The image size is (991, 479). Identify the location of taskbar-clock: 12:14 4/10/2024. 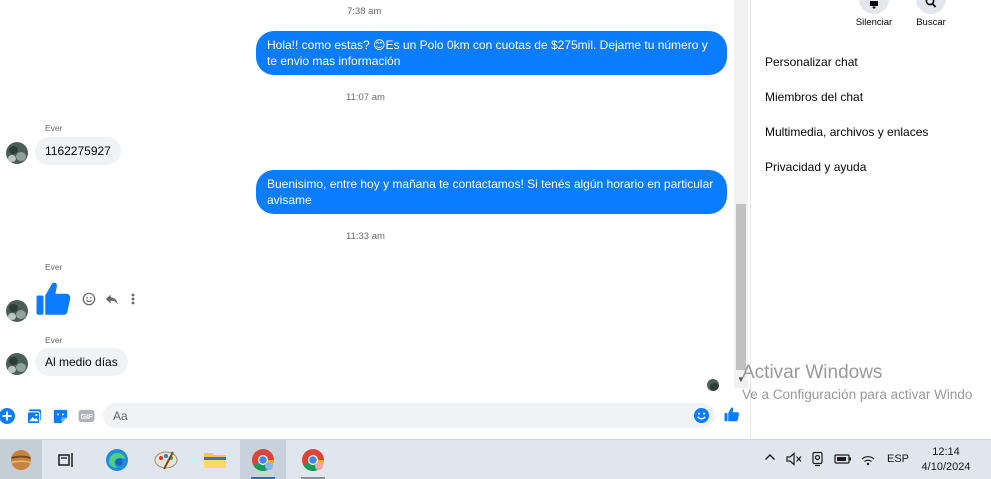
(946, 460).